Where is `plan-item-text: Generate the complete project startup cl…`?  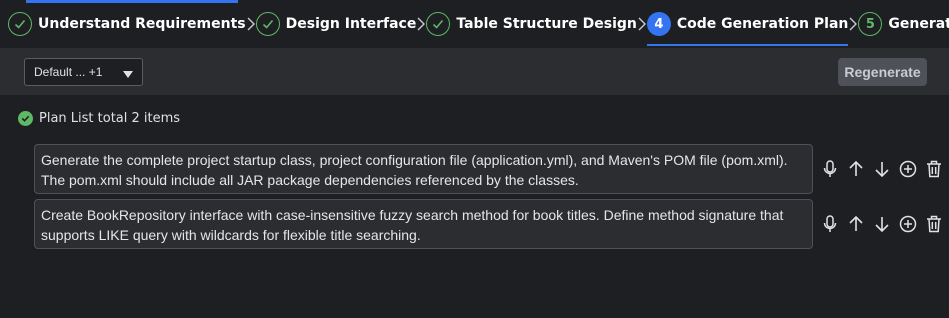 plan-item-text: Generate the complete project startup cl… is located at coordinates (423, 169).